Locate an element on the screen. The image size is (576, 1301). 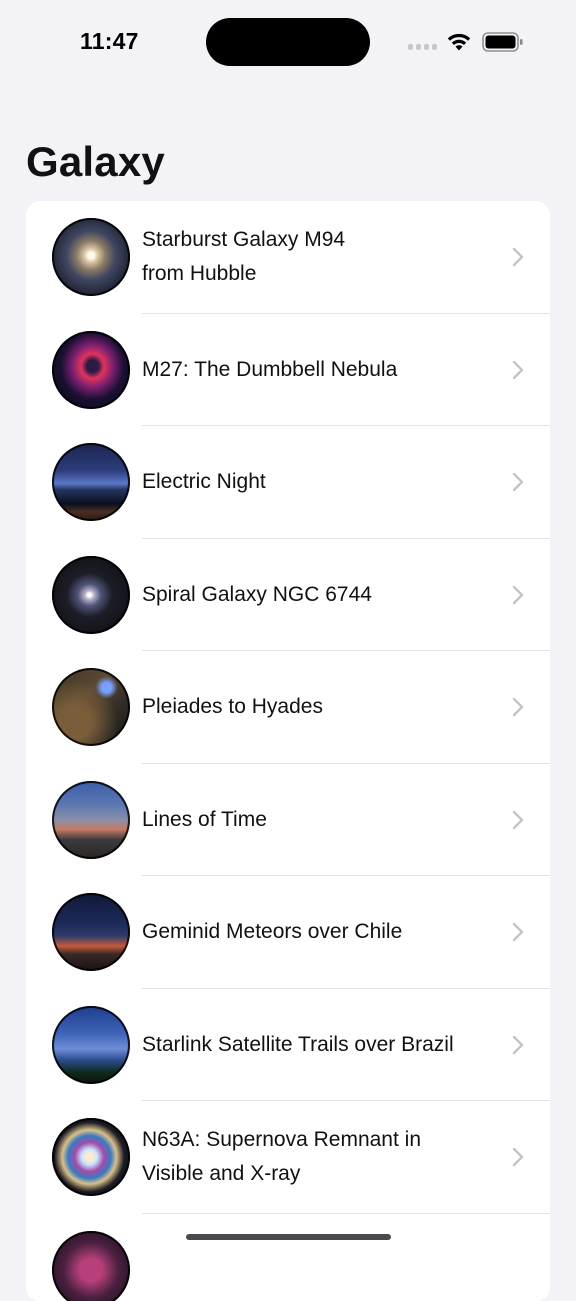
item-label: M27: The Dumbbell Nebula is located at coordinates (322, 370).